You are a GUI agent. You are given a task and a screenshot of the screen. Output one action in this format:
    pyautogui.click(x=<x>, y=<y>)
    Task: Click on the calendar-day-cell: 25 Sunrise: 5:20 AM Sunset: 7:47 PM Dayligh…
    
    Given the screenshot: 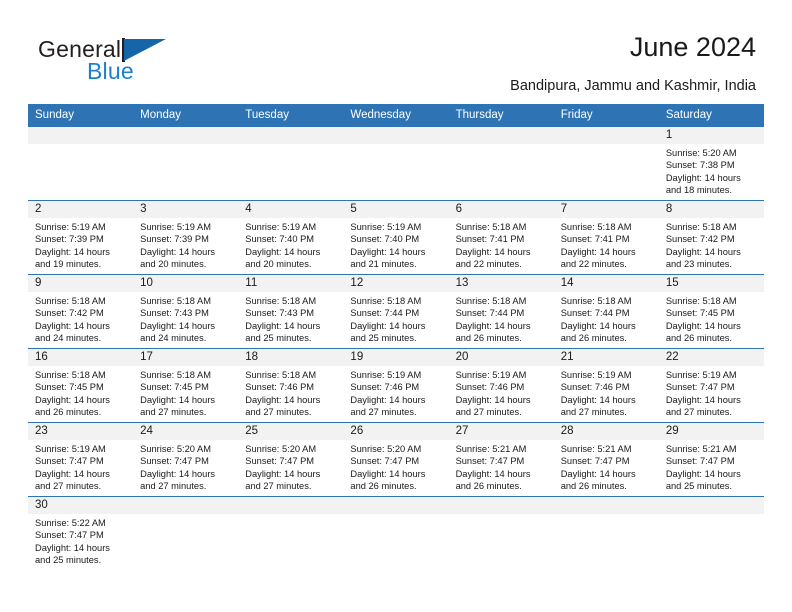 What is the action you would take?
    pyautogui.click(x=291, y=459)
    